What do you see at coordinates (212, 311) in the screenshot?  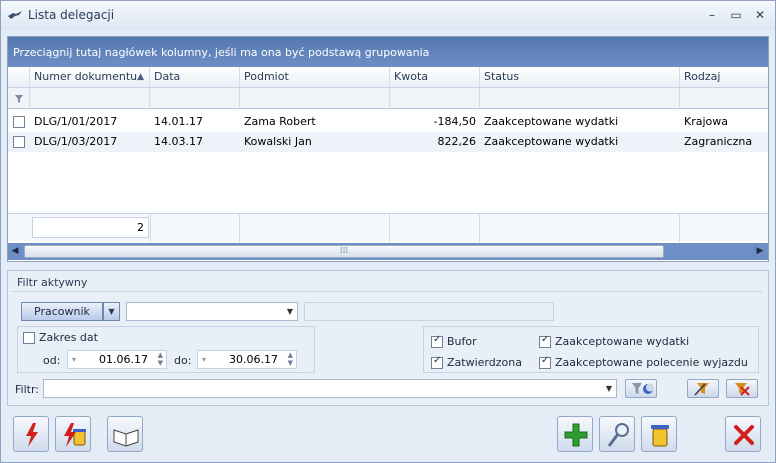 I see `employee-select: ▼` at bounding box center [212, 311].